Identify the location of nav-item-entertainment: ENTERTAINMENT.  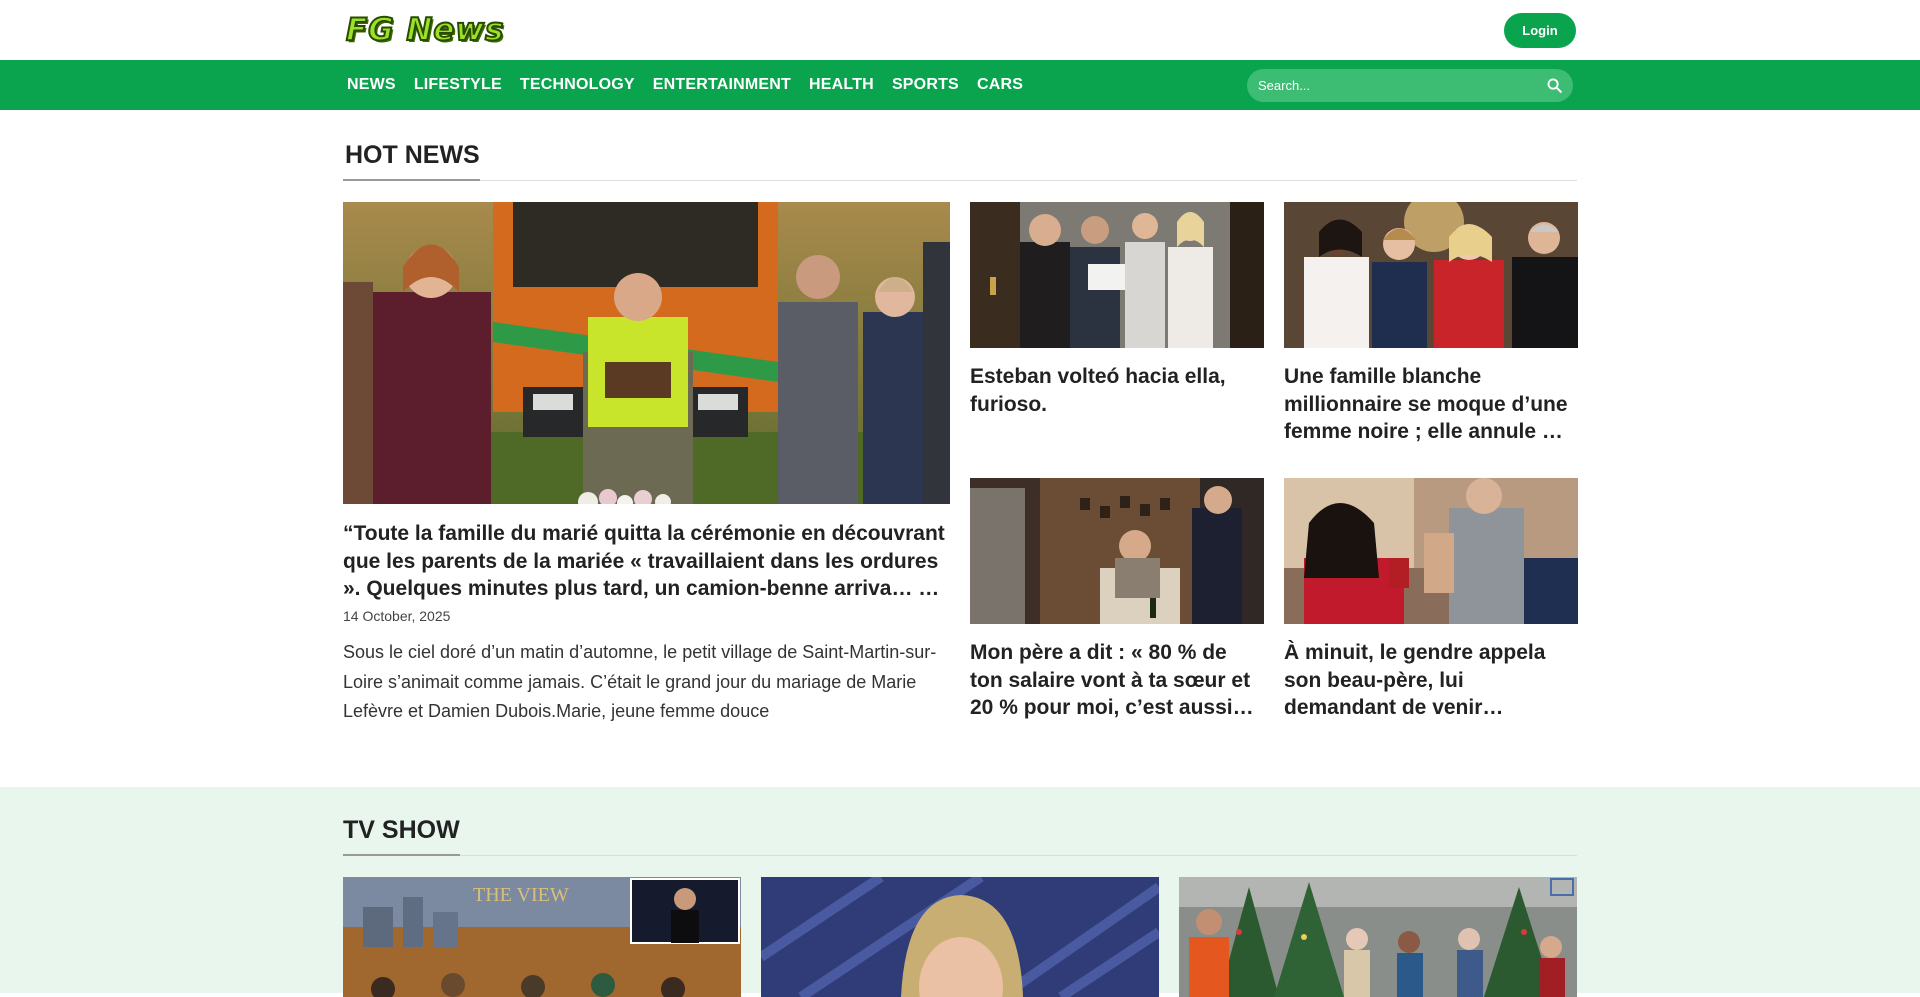
(722, 85).